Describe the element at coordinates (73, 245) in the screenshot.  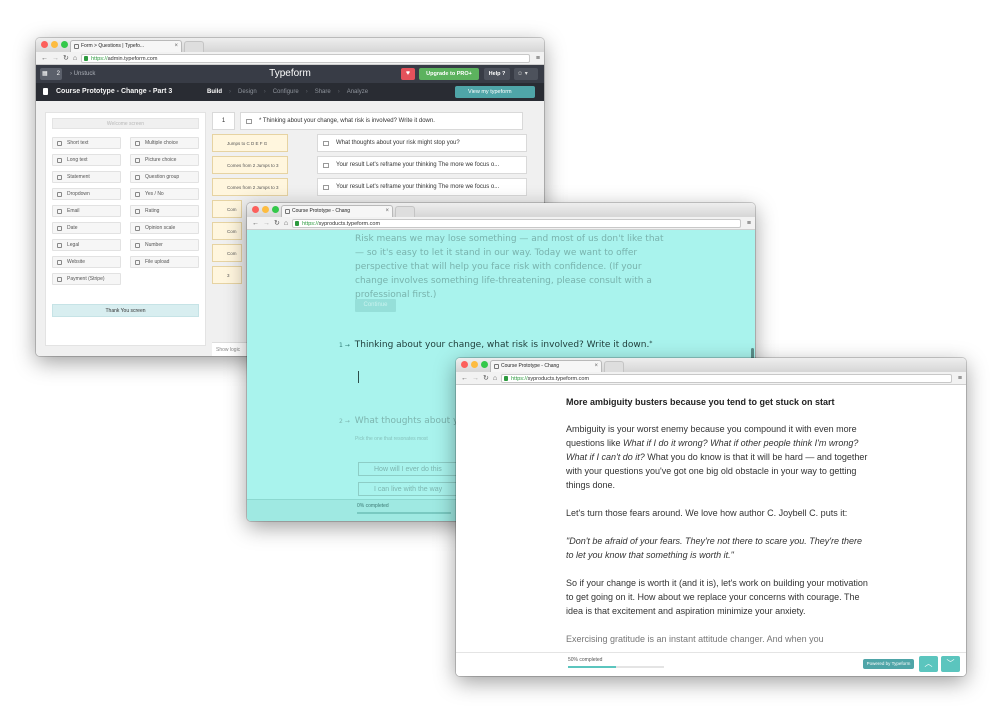
I see `field-label: Legal` at that location.